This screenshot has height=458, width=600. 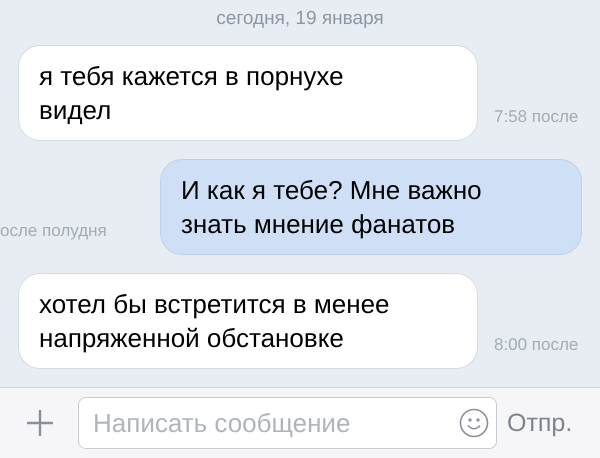 I want to click on message-time: 8:00 после, so click(x=536, y=345).